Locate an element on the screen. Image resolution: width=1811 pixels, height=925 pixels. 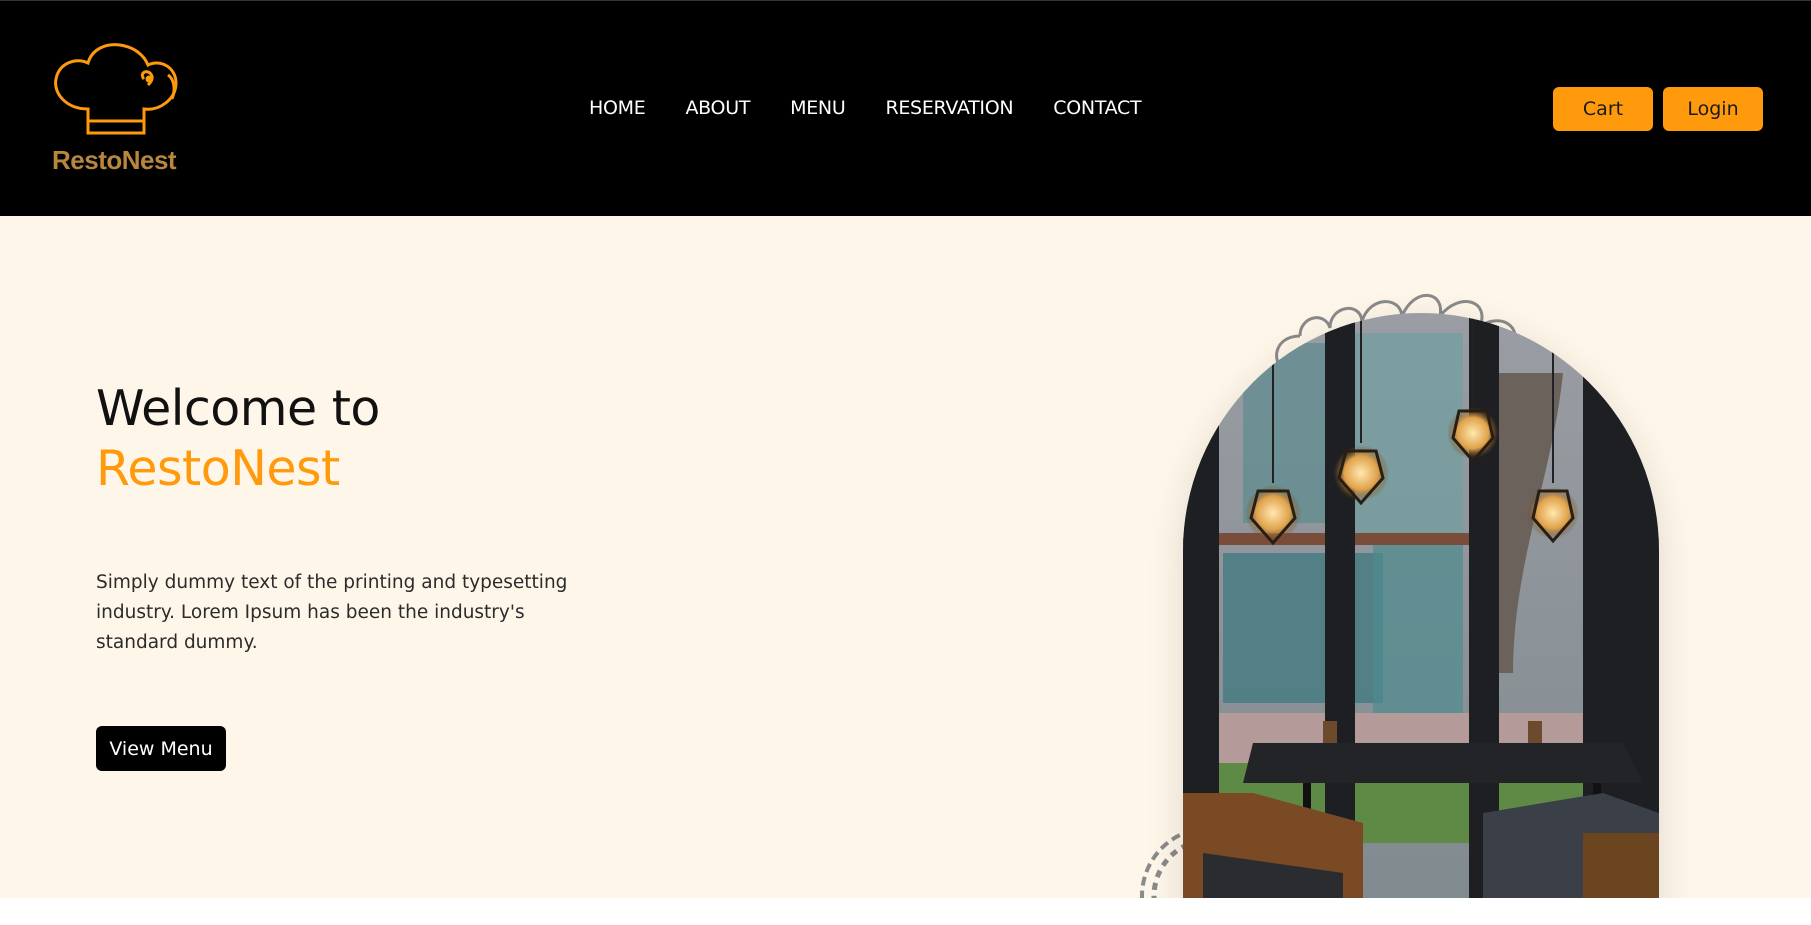
brand-logo: RestoNest is located at coordinates (115, 111).